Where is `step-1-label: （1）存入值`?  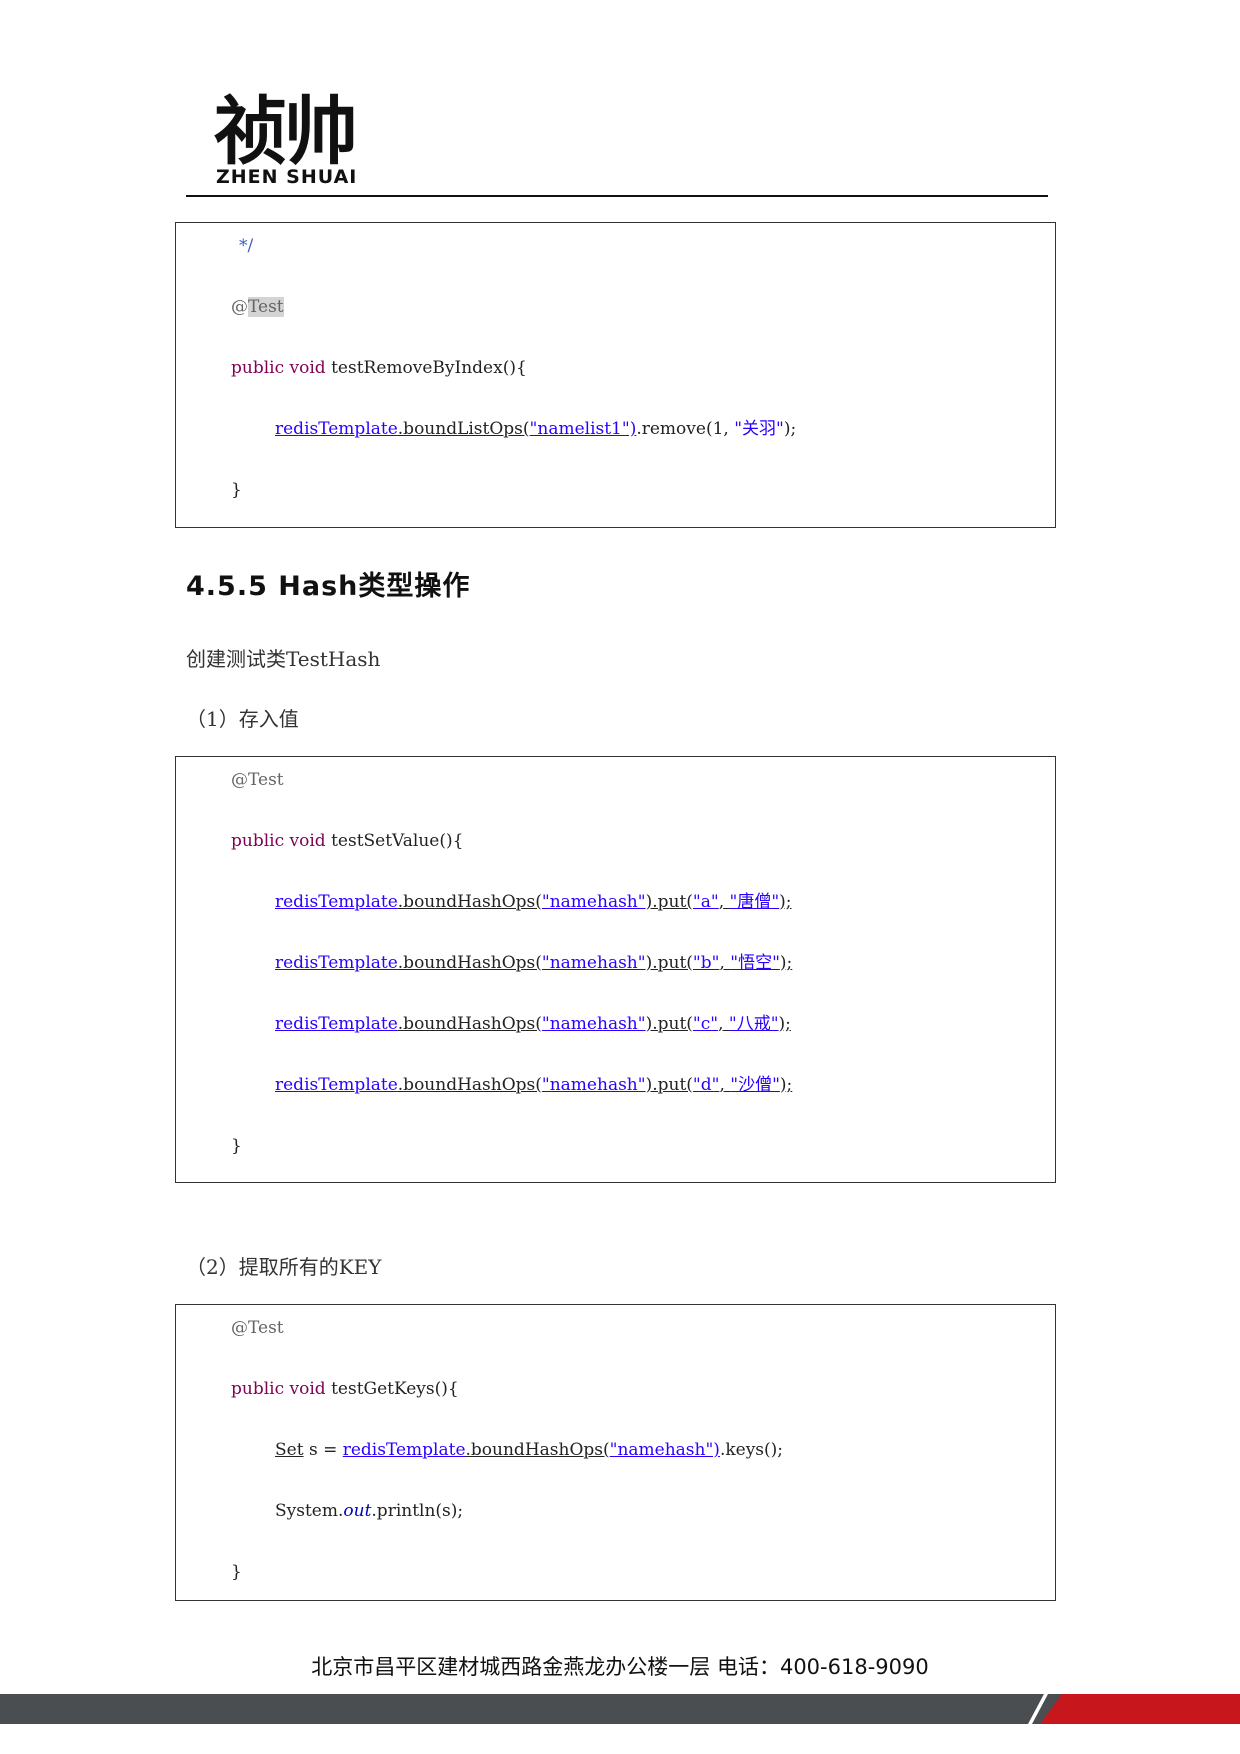
step-1-label: （1）存入值 is located at coordinates (242, 719).